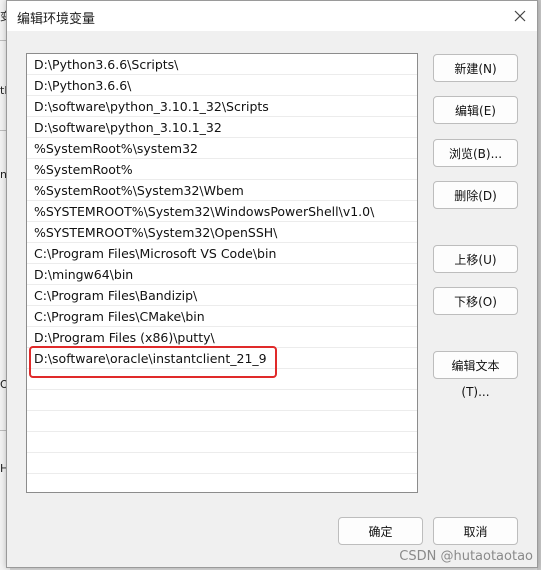  Describe the element at coordinates (222, 64) in the screenshot. I see `path-list-item: D:\Python3.6.6\Scripts\` at that location.